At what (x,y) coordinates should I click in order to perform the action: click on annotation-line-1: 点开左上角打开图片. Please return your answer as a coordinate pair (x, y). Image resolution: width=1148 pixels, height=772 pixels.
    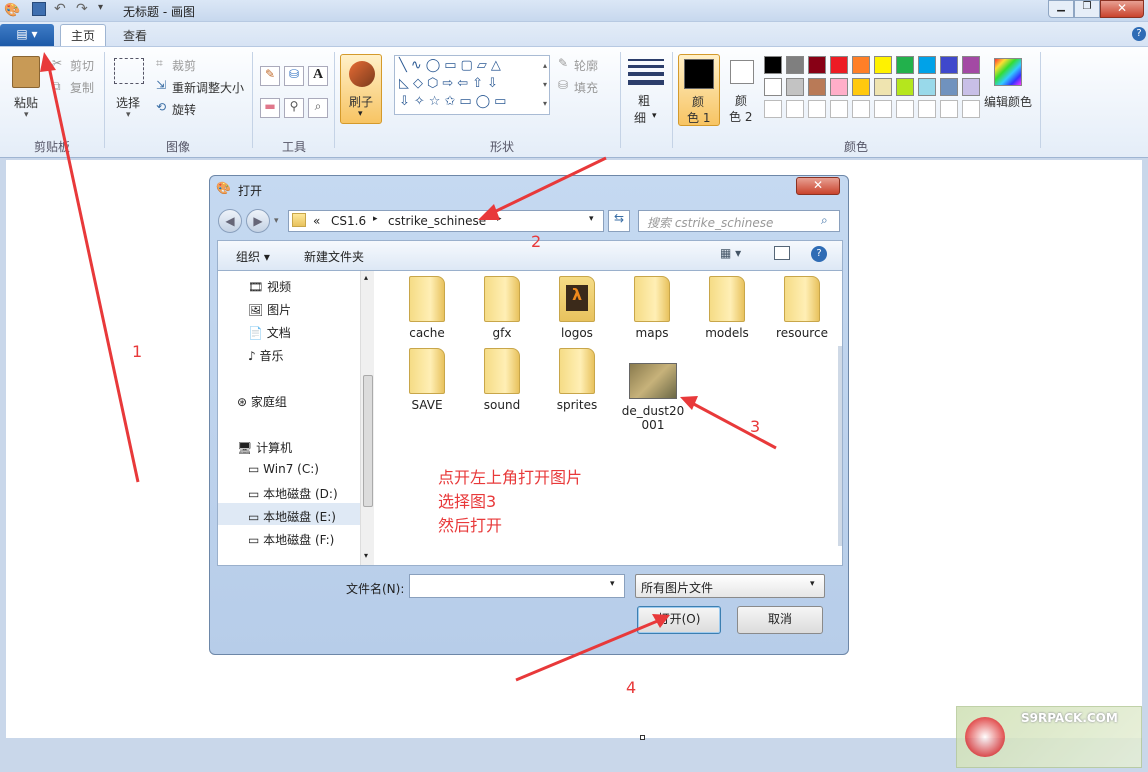
    Looking at the image, I should click on (510, 477).